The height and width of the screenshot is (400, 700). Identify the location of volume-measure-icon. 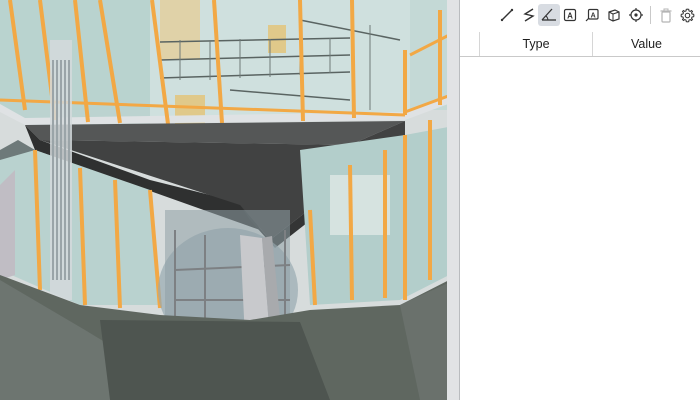
(614, 15).